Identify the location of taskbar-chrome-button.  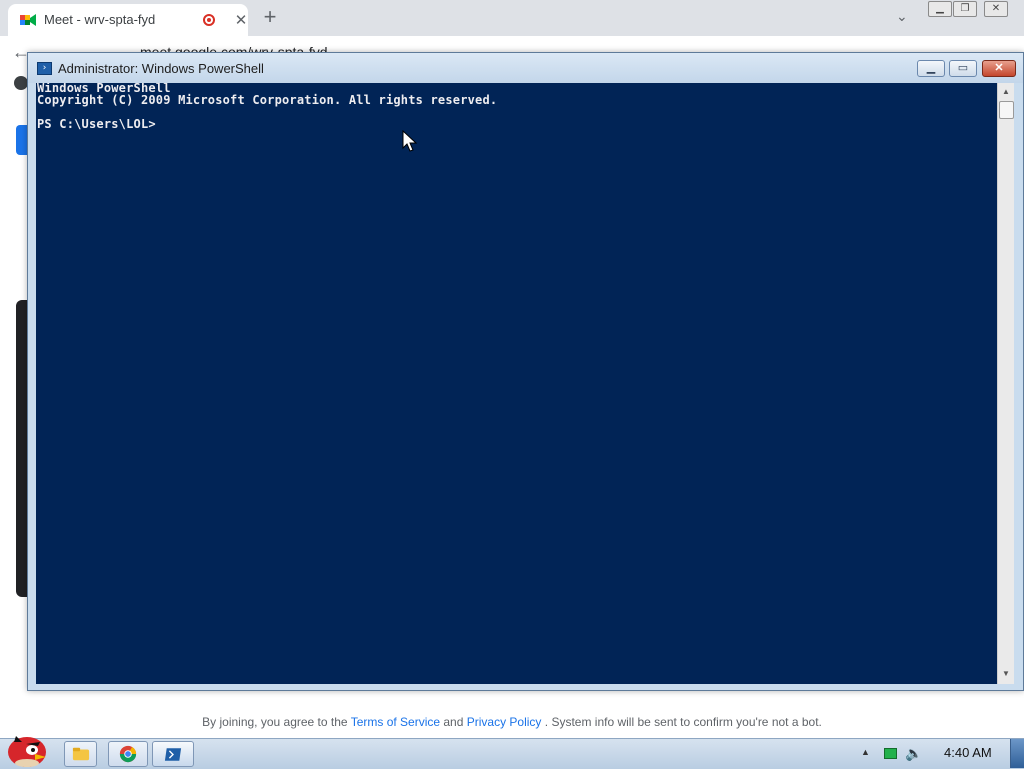
(128, 754).